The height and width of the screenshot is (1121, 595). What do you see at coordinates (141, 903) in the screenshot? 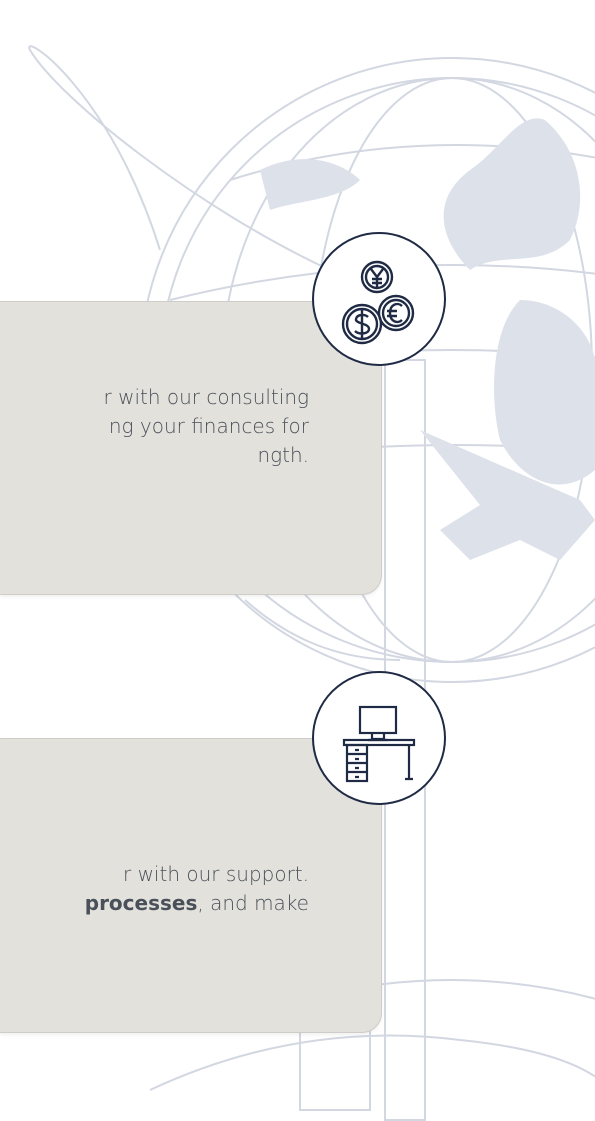
I see `support-text-bold-processes: processes` at bounding box center [141, 903].